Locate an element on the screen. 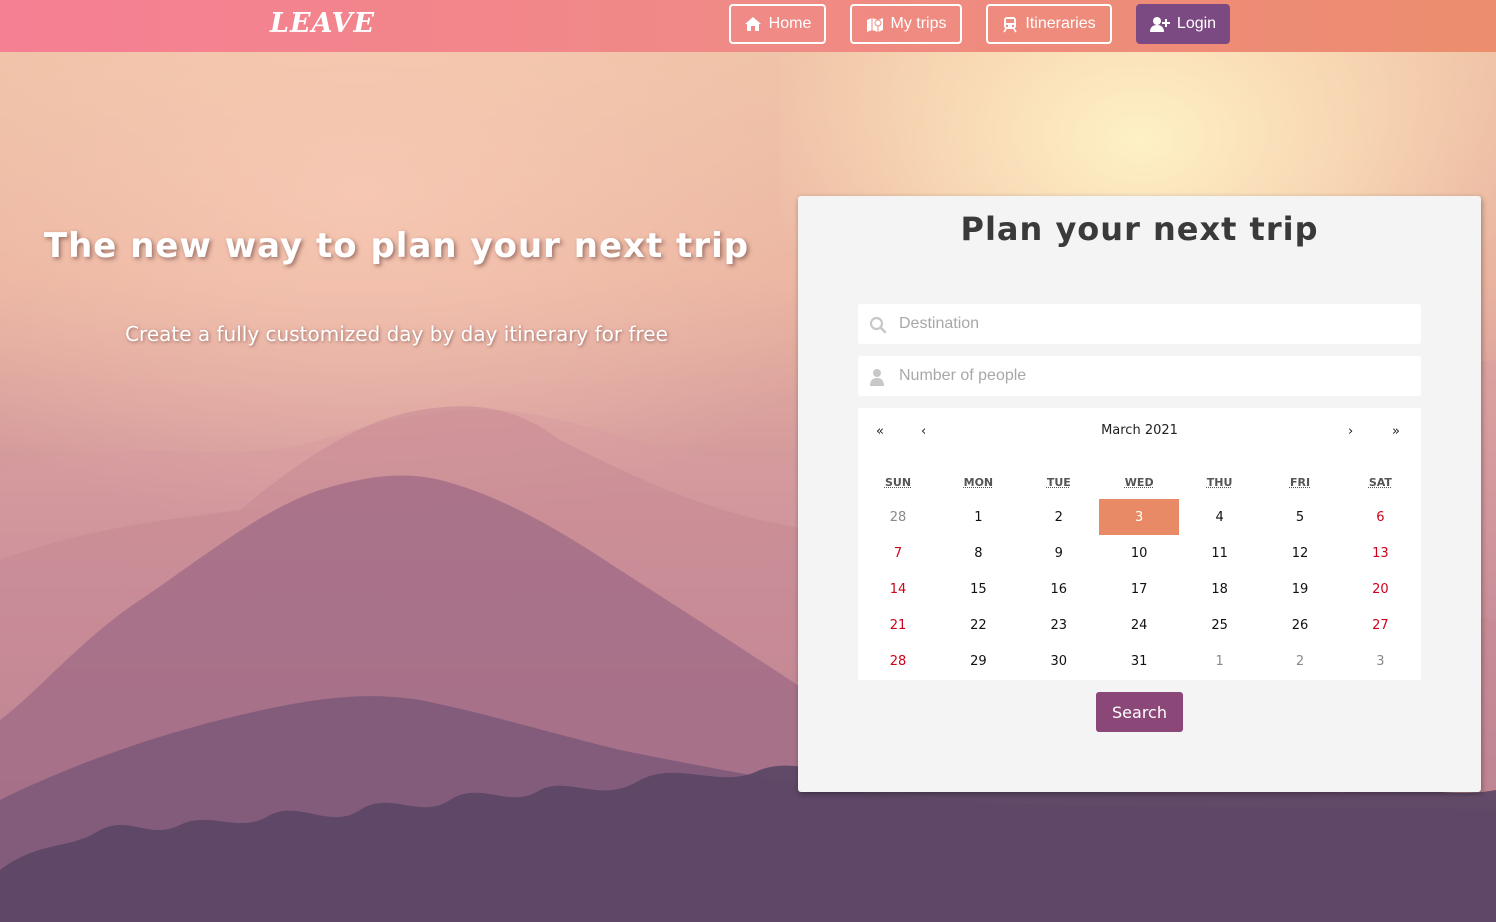  nav-my-trips-button: My trips is located at coordinates (906, 24).